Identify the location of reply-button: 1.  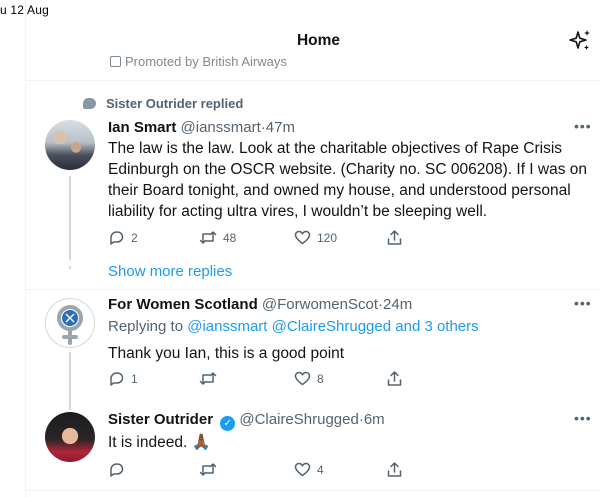
(123, 378).